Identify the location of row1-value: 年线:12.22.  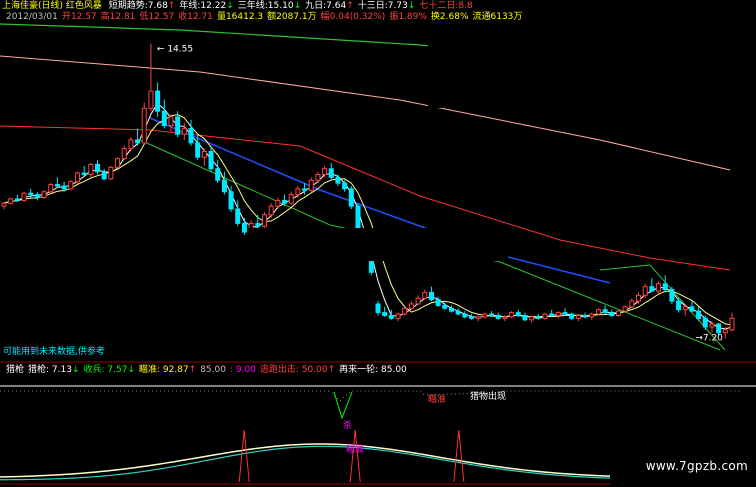
(203, 6).